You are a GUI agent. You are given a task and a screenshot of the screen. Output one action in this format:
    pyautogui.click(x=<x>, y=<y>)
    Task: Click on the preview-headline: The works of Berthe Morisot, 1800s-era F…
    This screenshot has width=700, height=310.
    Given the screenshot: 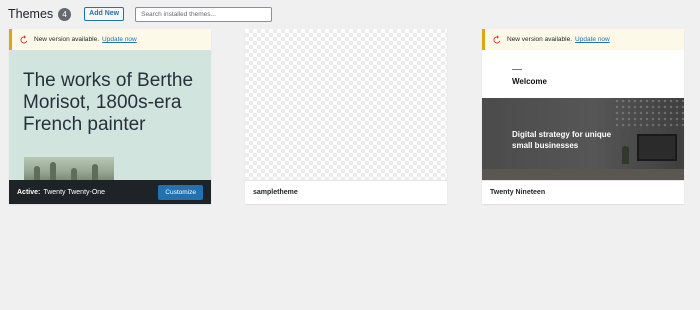 What is the action you would take?
    pyautogui.click(x=108, y=102)
    